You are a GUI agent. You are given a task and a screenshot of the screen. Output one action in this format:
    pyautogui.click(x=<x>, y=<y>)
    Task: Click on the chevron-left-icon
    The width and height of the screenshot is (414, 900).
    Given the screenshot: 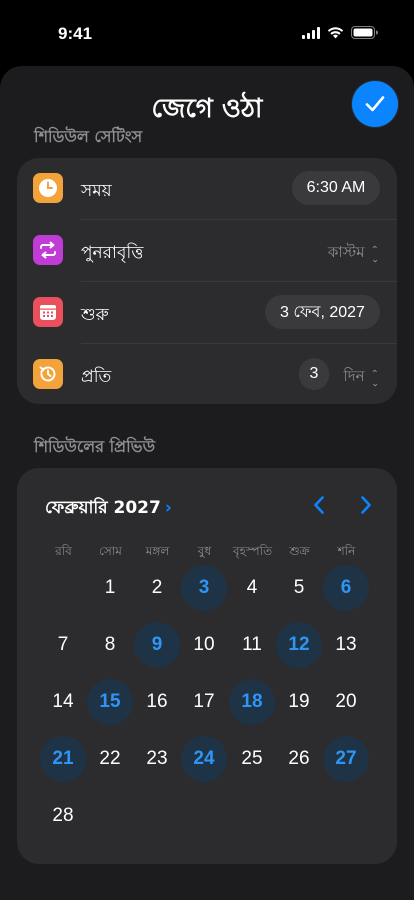 What is the action you would take?
    pyautogui.click(x=319, y=505)
    